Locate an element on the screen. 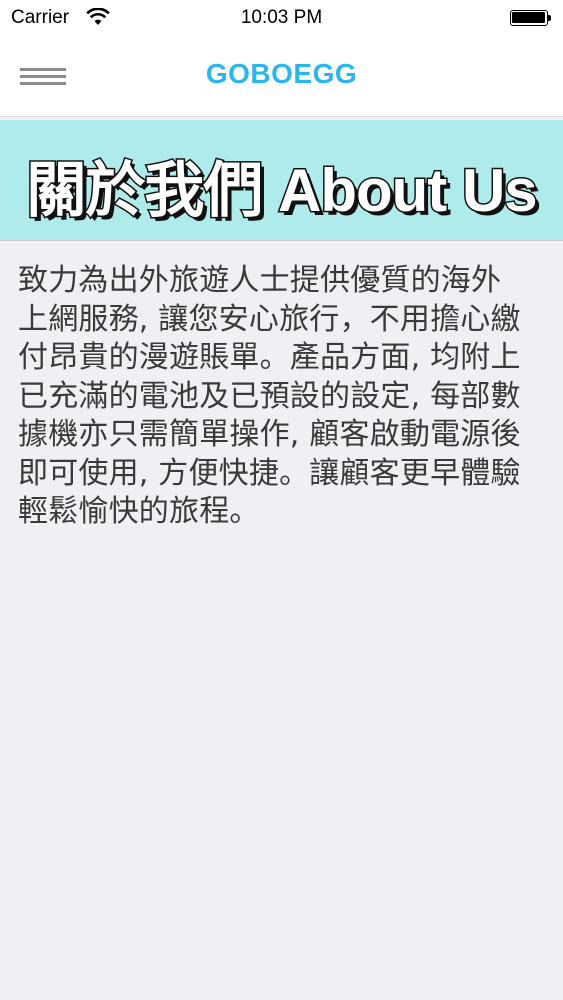 The width and height of the screenshot is (563, 1000). description-line: 致力為出外旅遊人士提供優質的海外 is located at coordinates (260, 280).